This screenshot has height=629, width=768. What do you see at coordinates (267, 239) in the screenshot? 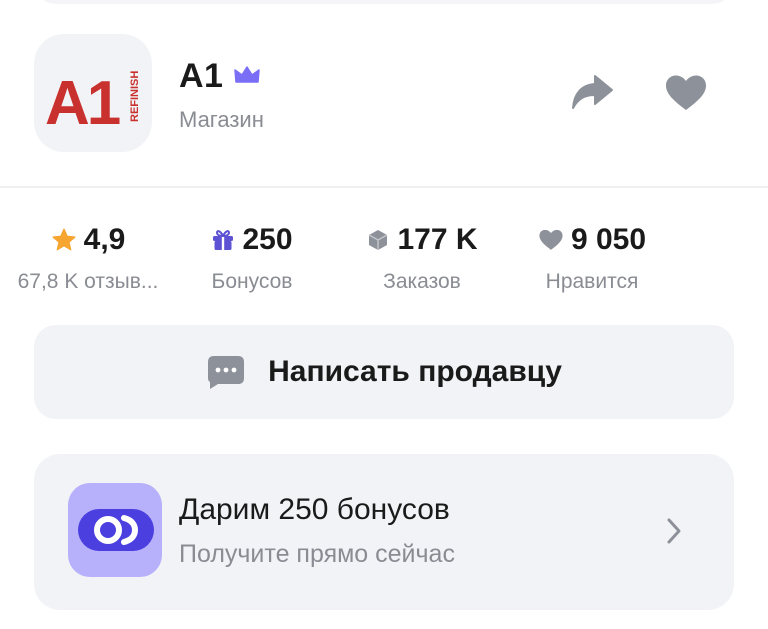
I see `bonuses-value: 250` at bounding box center [267, 239].